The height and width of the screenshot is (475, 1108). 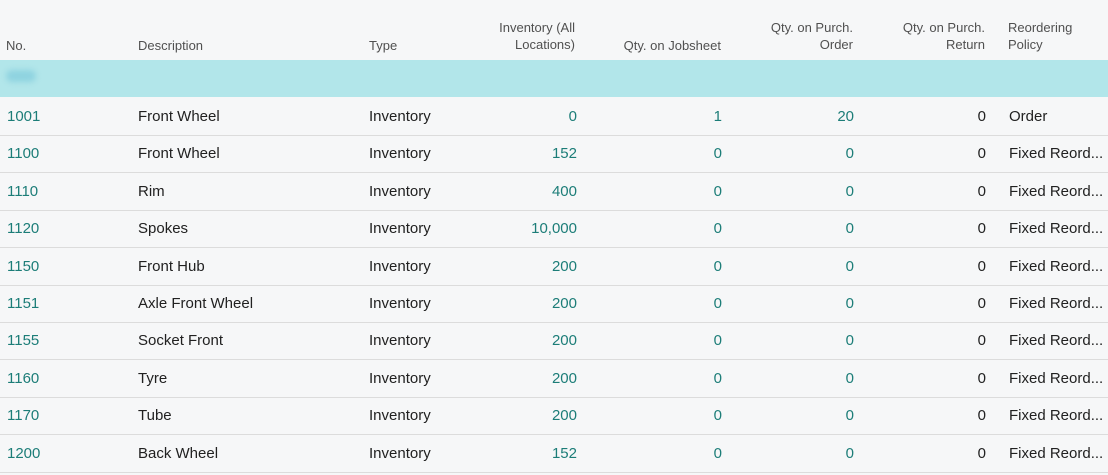 I want to click on item-no-link: 1110, so click(x=62, y=191).